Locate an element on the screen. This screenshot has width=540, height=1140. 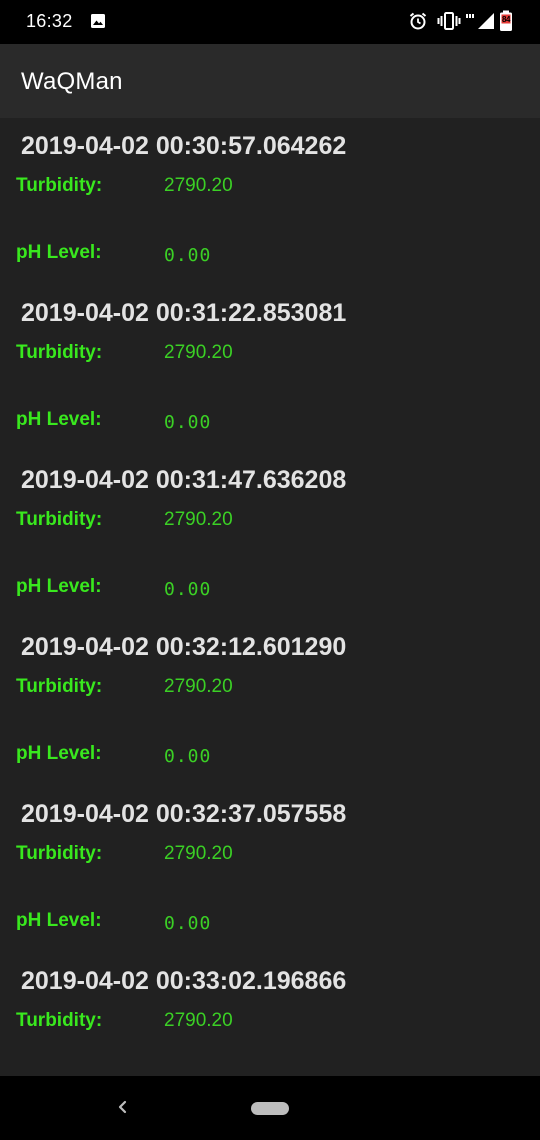
app-title: WaQMan is located at coordinates (72, 81).